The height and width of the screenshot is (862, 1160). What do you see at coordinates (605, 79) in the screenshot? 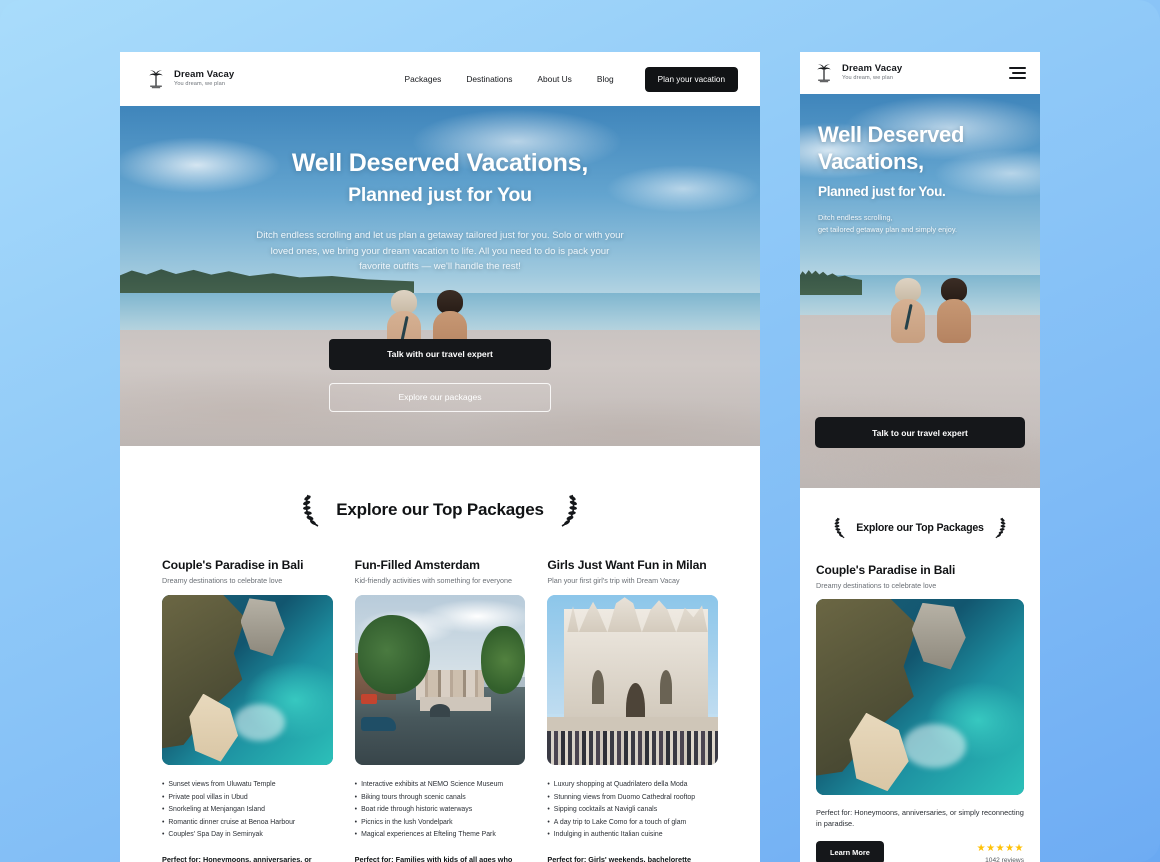
I see `nav-link-blog: Blog` at bounding box center [605, 79].